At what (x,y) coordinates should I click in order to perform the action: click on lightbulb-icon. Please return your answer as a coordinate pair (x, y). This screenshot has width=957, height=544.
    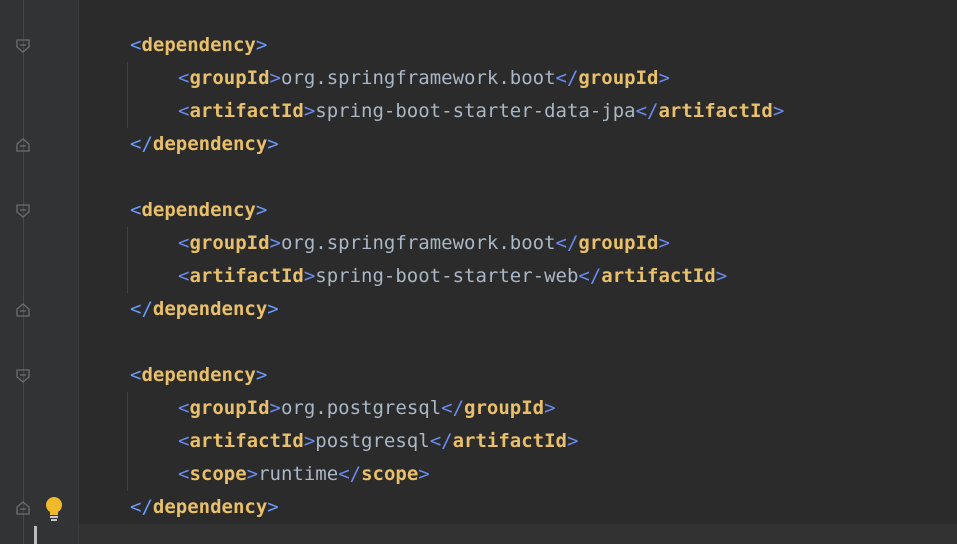
    Looking at the image, I should click on (54, 509).